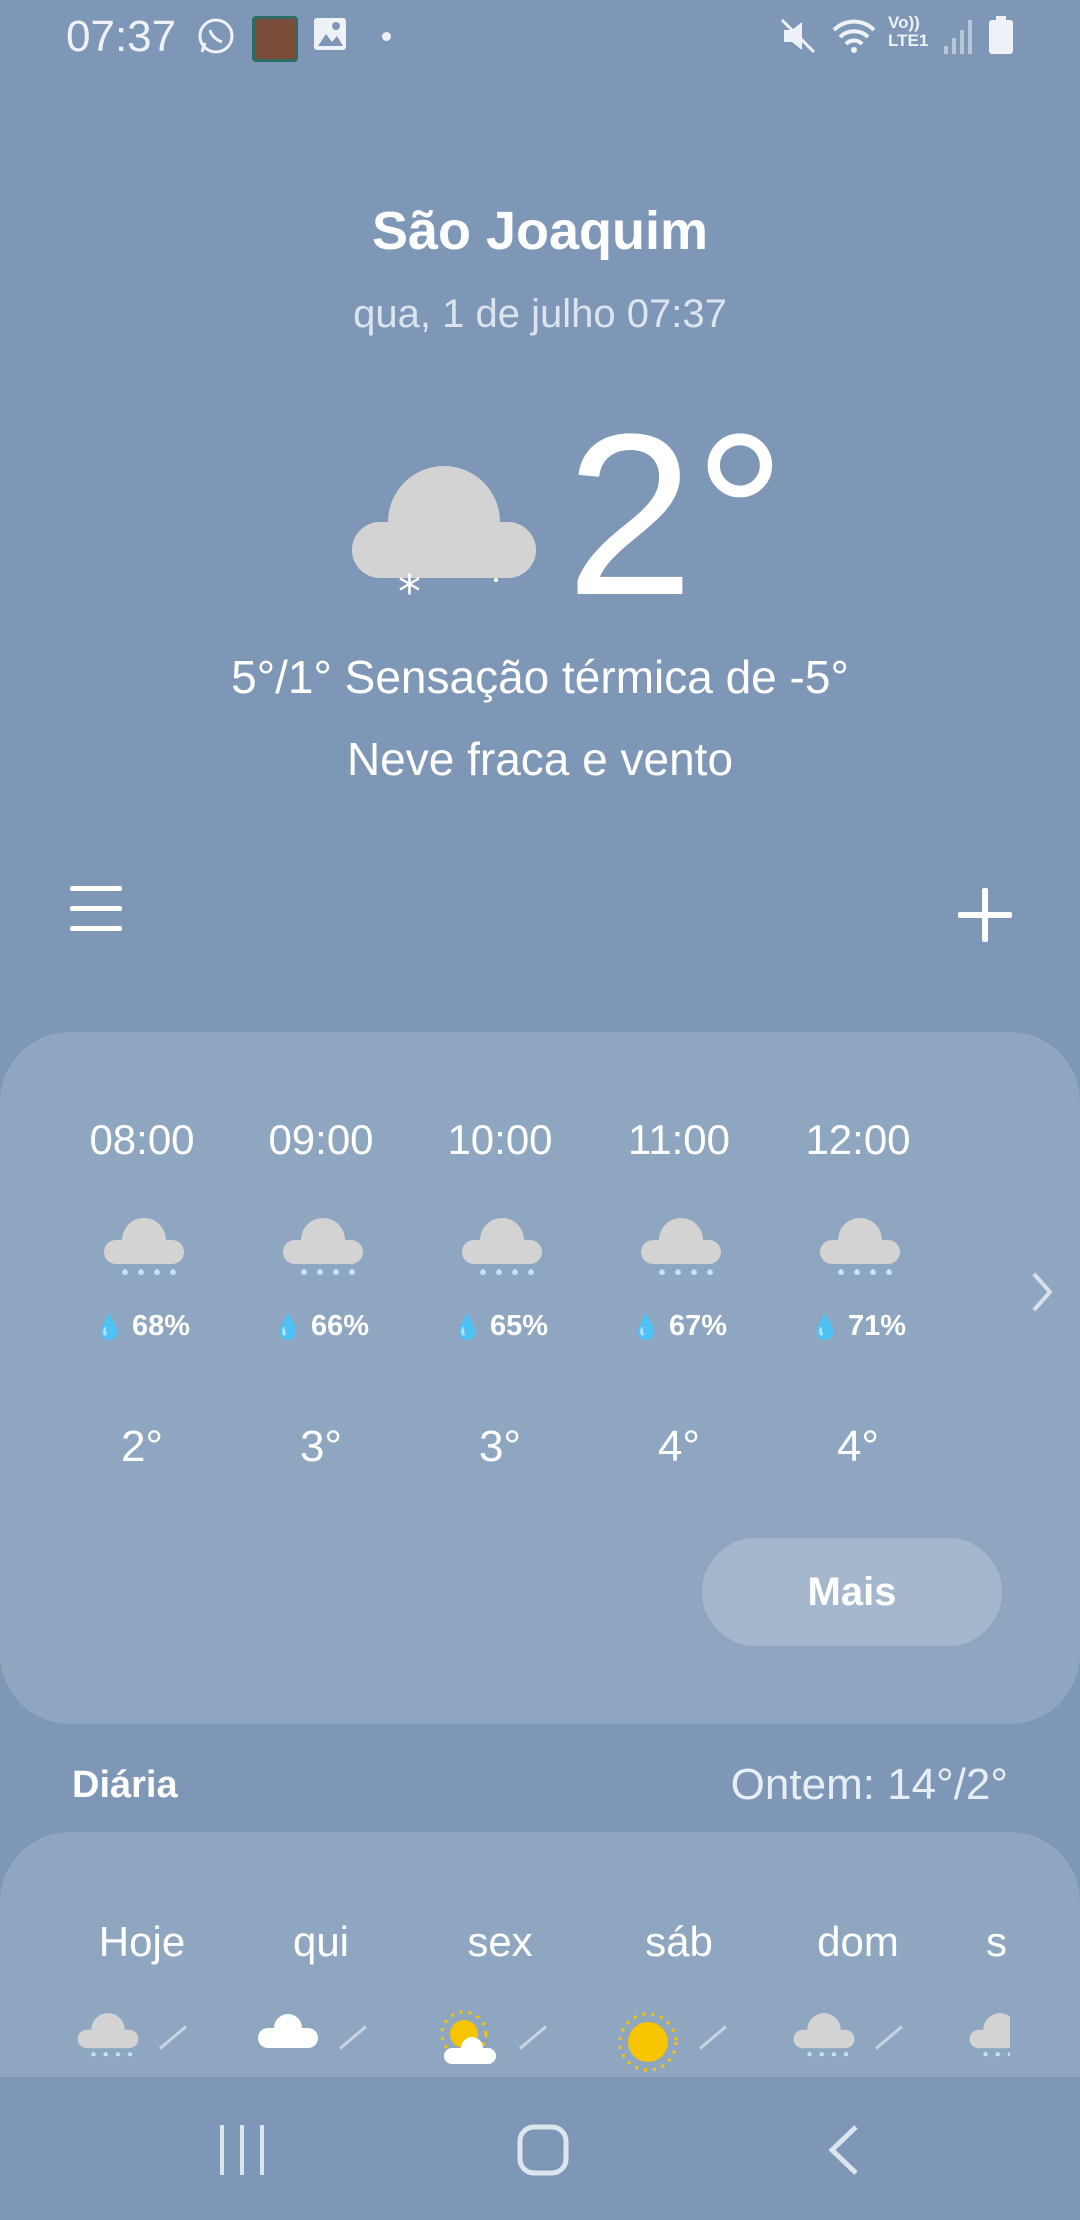  Describe the element at coordinates (160, 1326) in the screenshot. I see `precipitation-value: 68%` at that location.